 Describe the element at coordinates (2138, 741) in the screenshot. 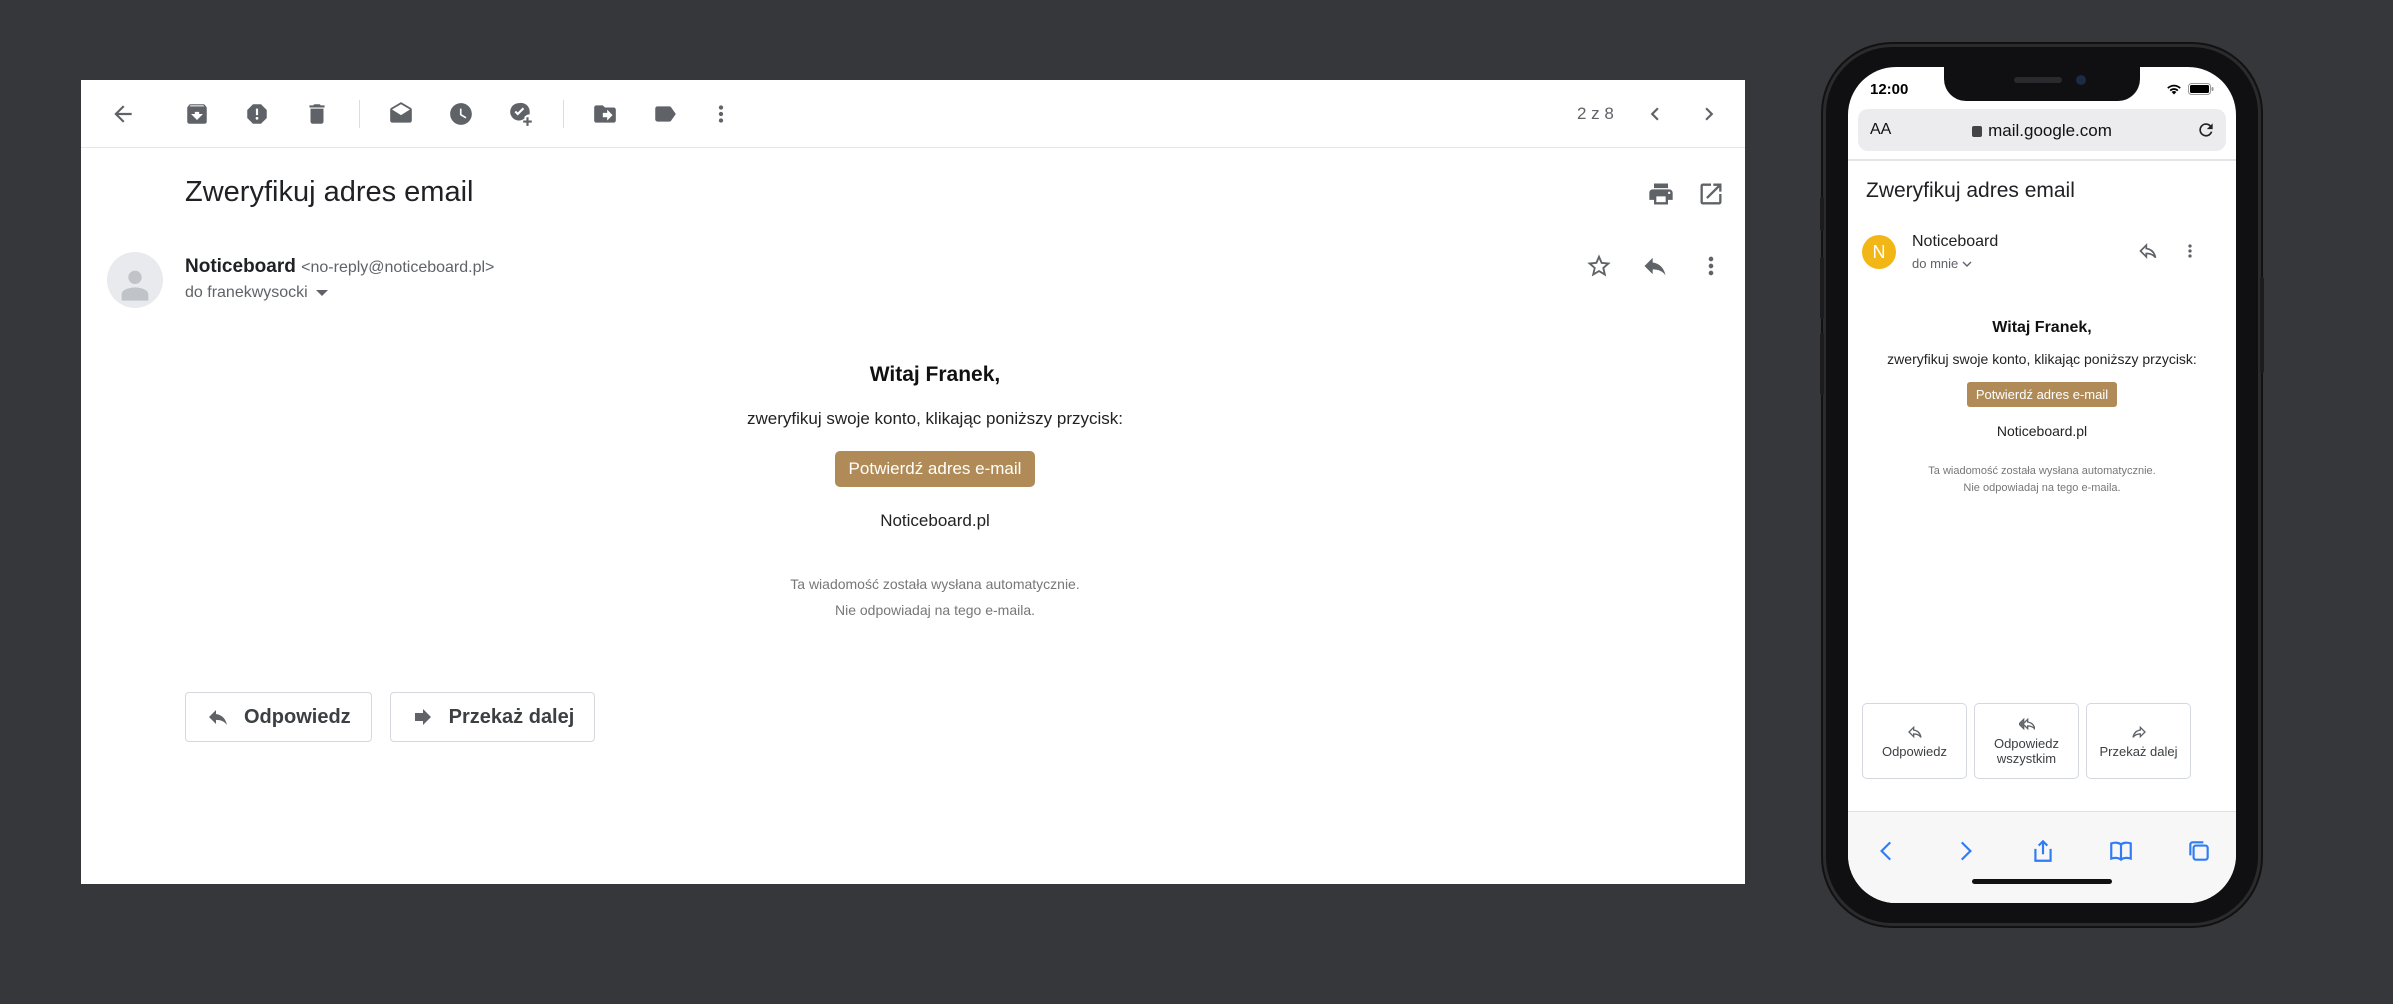

I see `mobile-forward-button: Przekaż dalej` at that location.